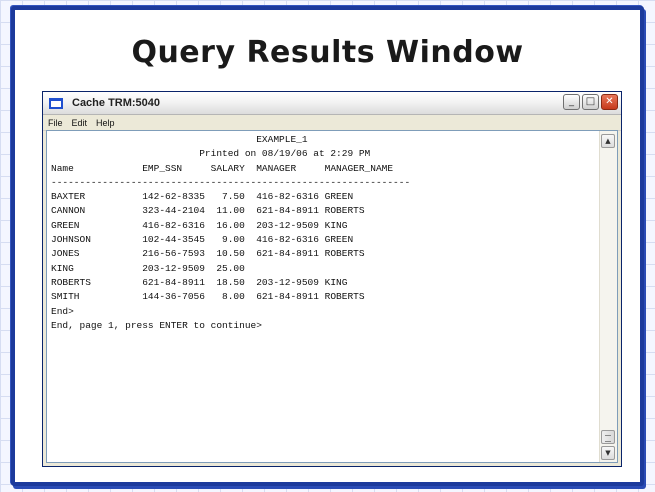 The image size is (655, 492). I want to click on minimize-button: _, so click(571, 102).